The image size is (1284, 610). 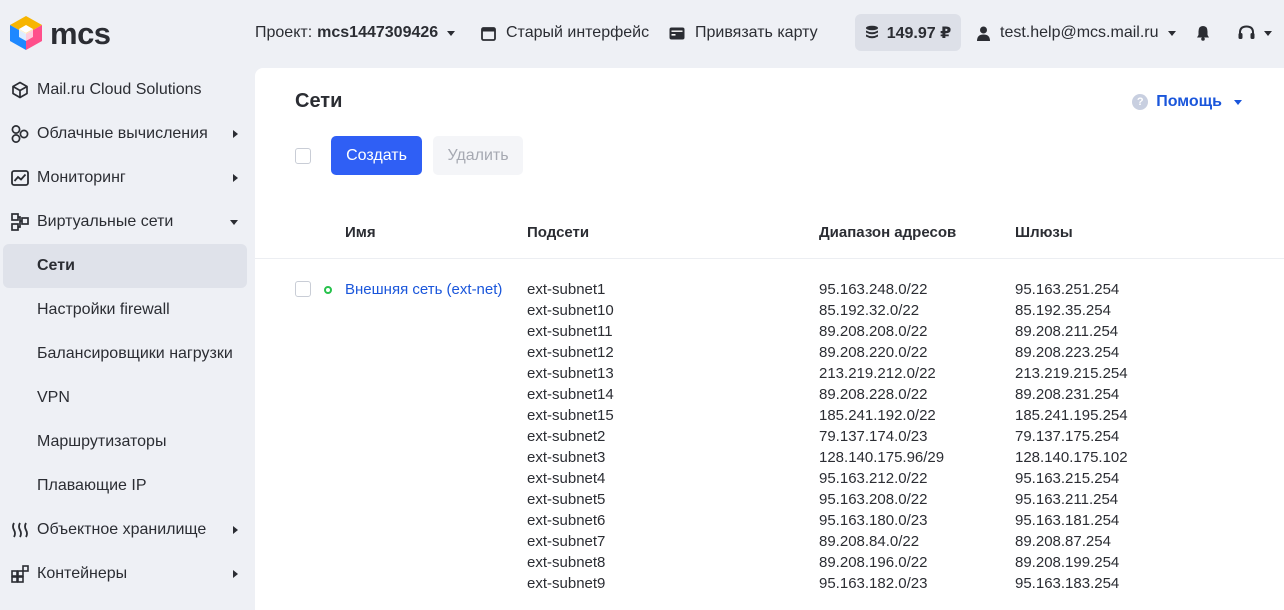 I want to click on sidebar-item-firewall: Настройки firewall, so click(x=126, y=310).